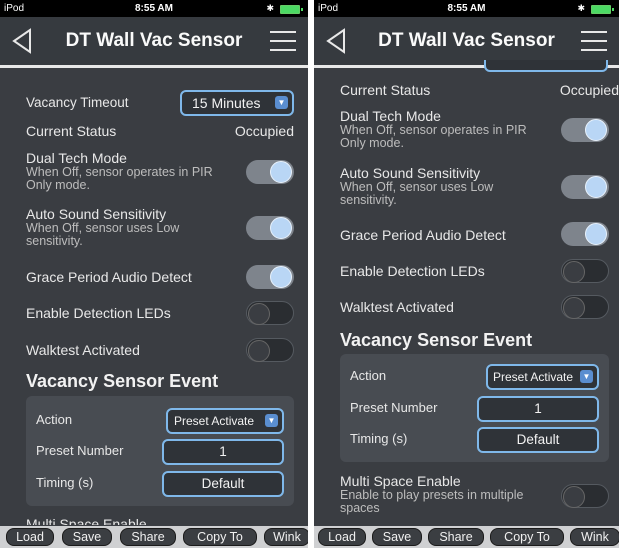 This screenshot has height=548, width=619. What do you see at coordinates (585, 496) in the screenshot?
I see `multi-space-toggle` at bounding box center [585, 496].